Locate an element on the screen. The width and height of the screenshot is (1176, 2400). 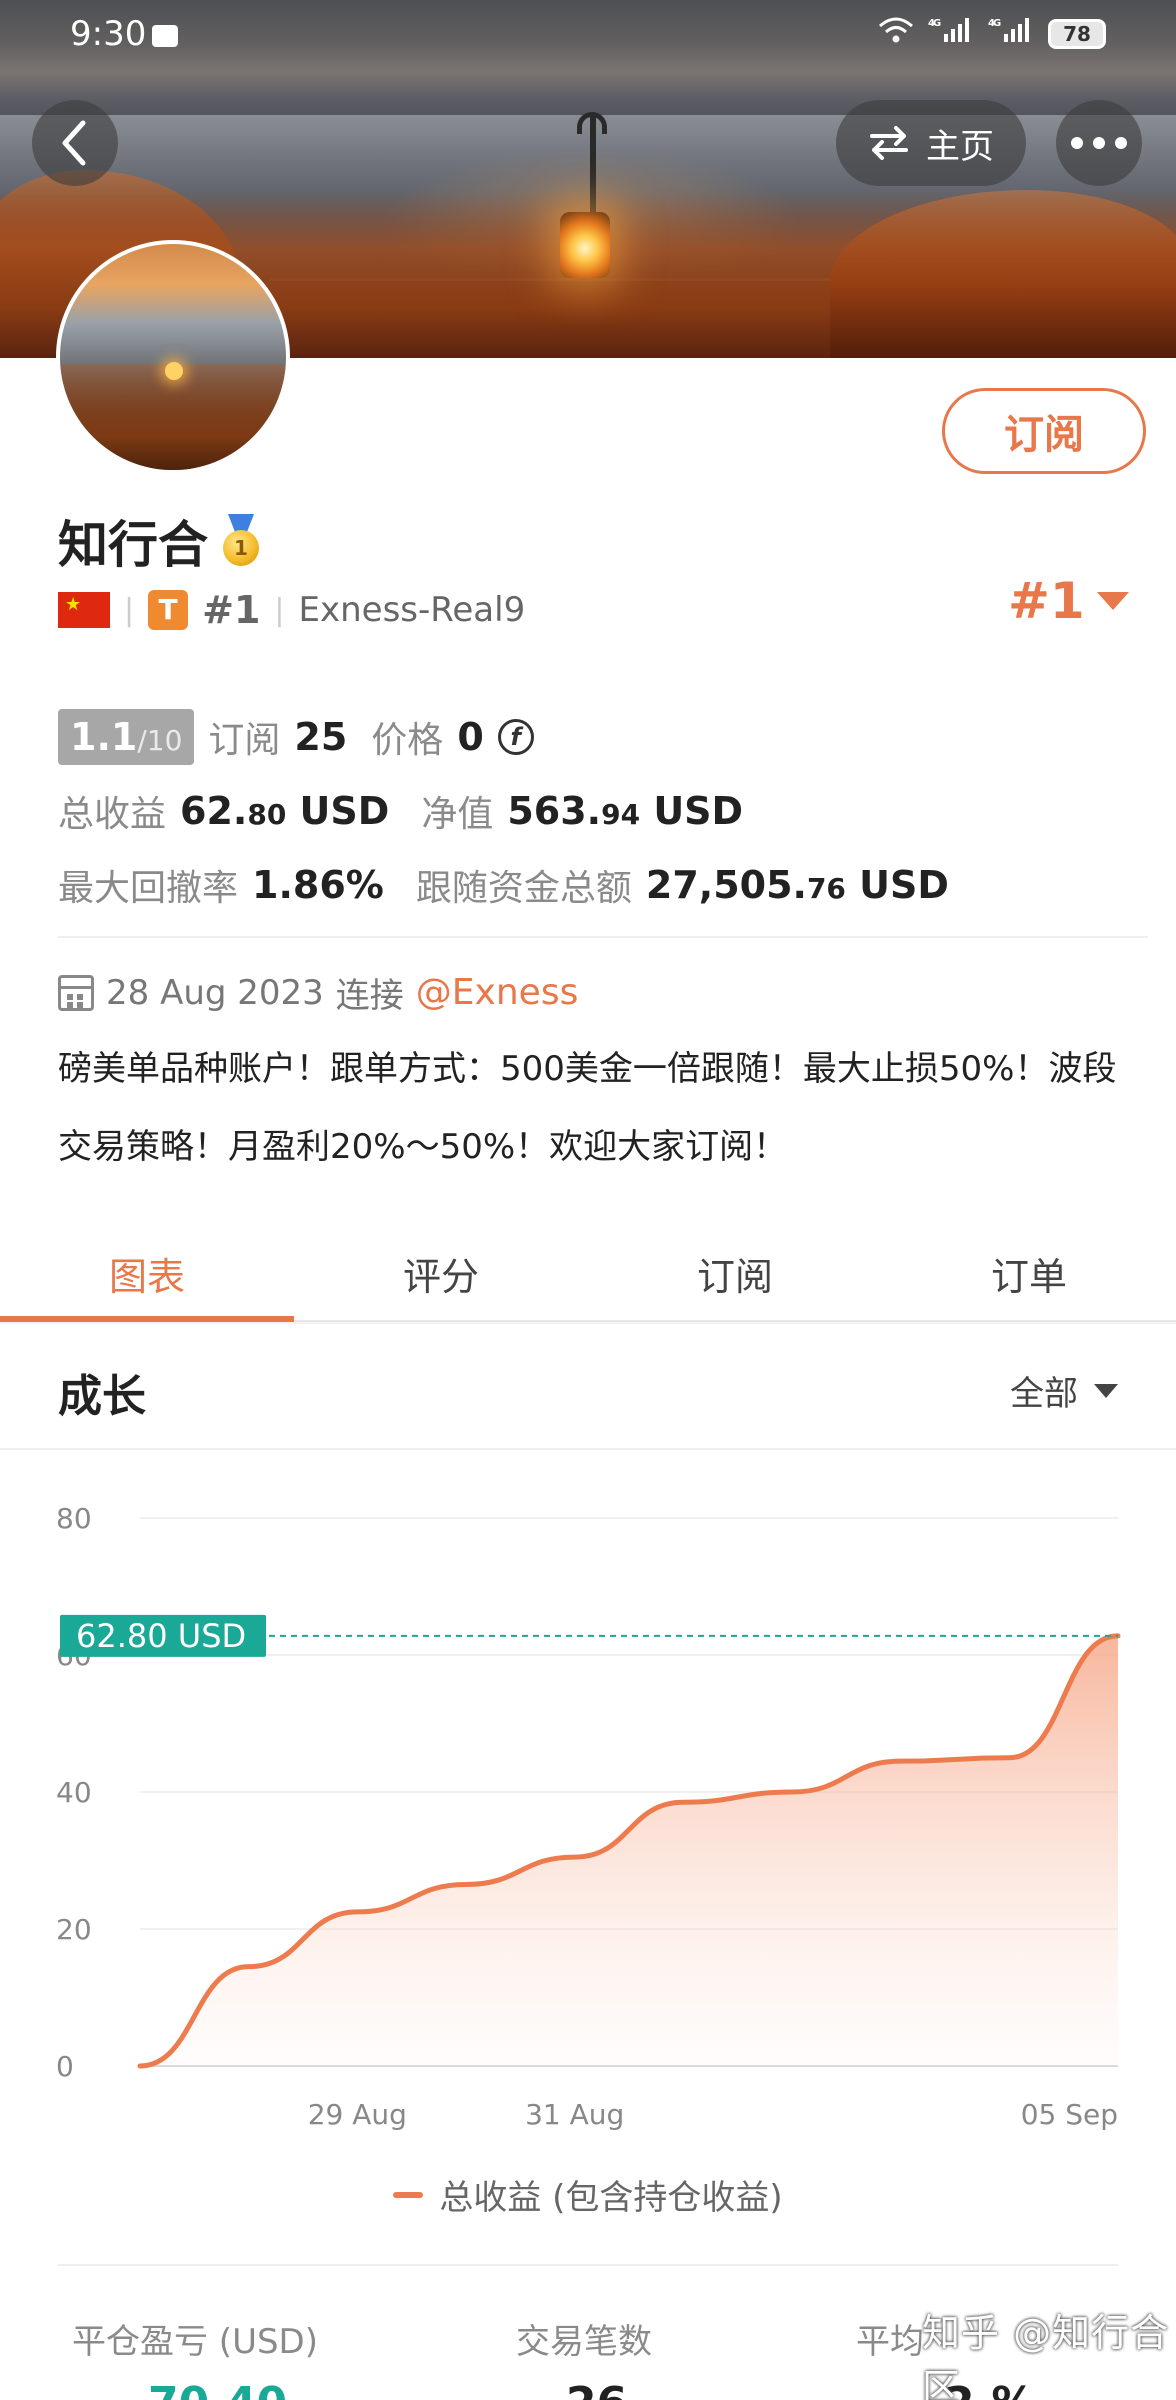
closed-pnl-label: 平仓盈亏 (USD) is located at coordinates (195, 2342).